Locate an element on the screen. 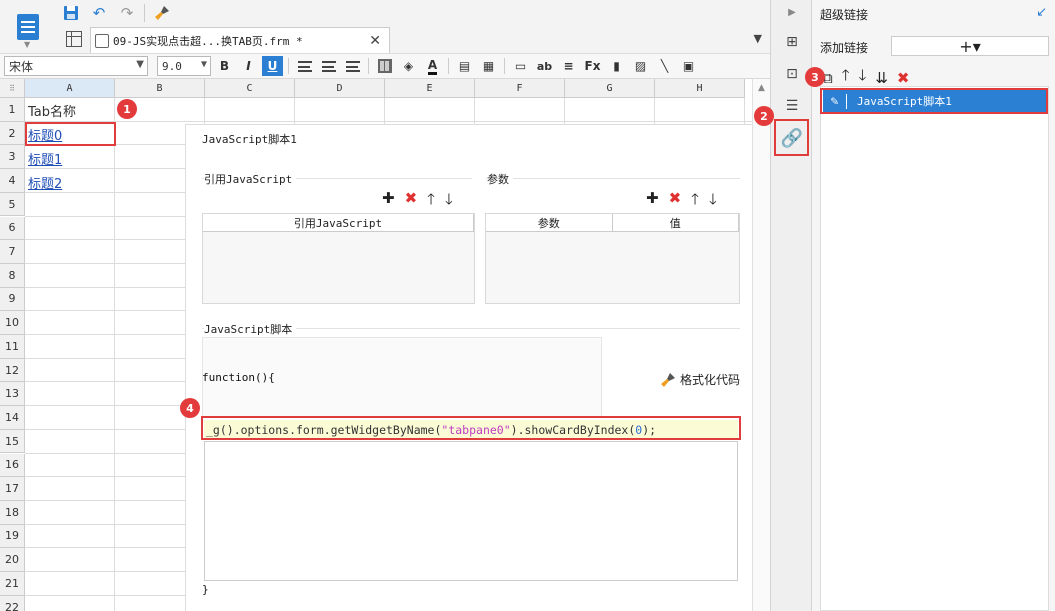 Image resolution: width=1055 pixels, height=611 pixels. cell-info-icon: ⊡ is located at coordinates (792, 74).